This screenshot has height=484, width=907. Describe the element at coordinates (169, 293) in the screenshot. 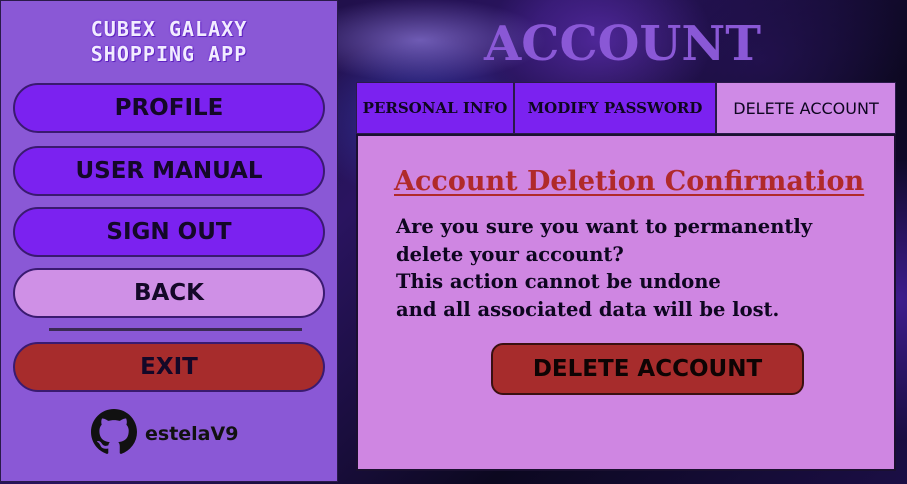

I see `back-button: BACK` at that location.